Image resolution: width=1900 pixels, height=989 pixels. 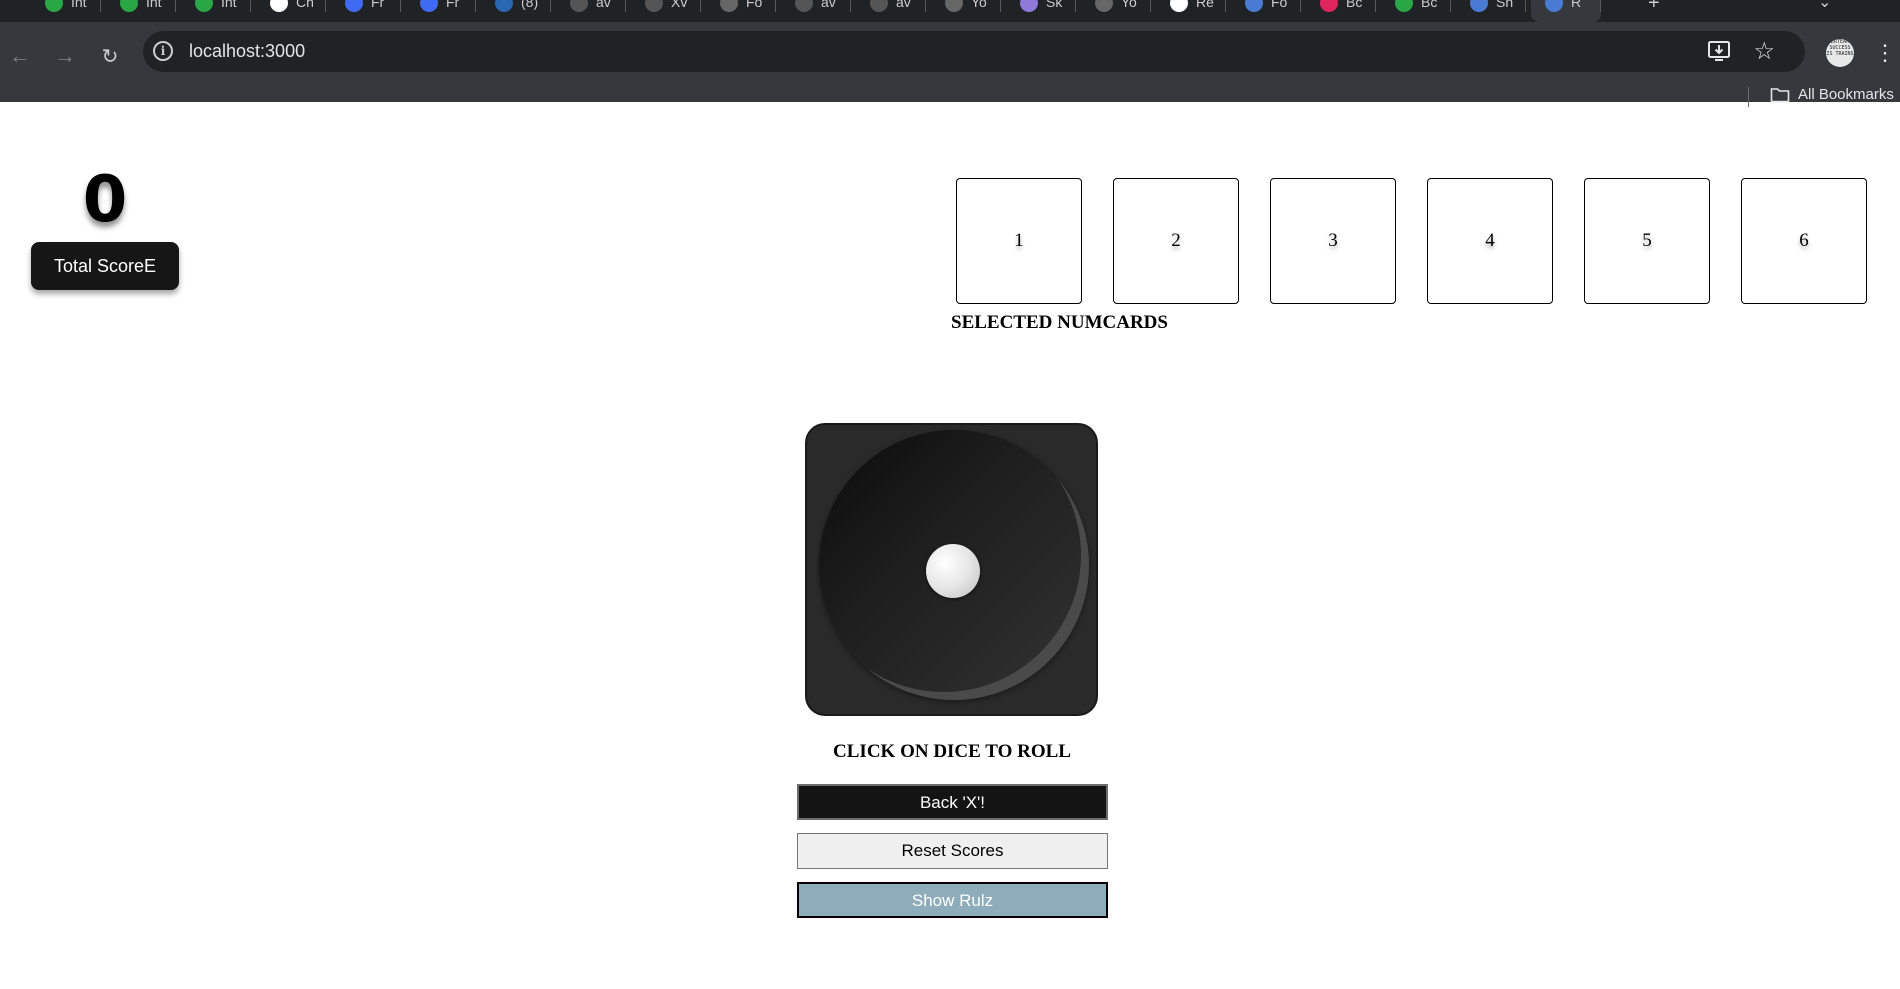 What do you see at coordinates (952, 900) in the screenshot?
I see `show-rules-button: Show Rulz` at bounding box center [952, 900].